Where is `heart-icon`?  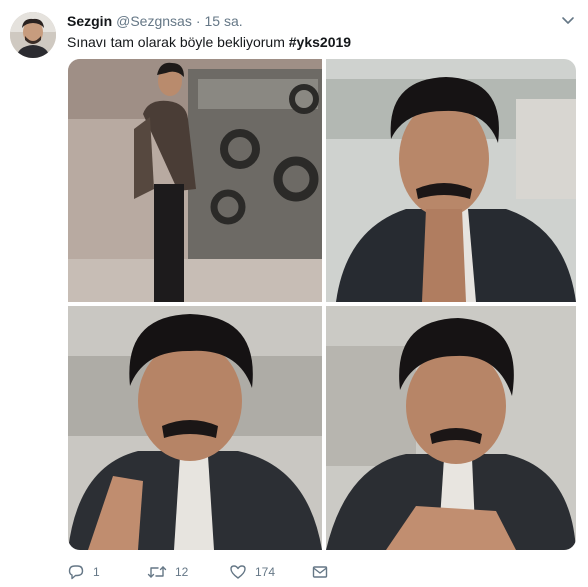
heart-icon is located at coordinates (238, 572).